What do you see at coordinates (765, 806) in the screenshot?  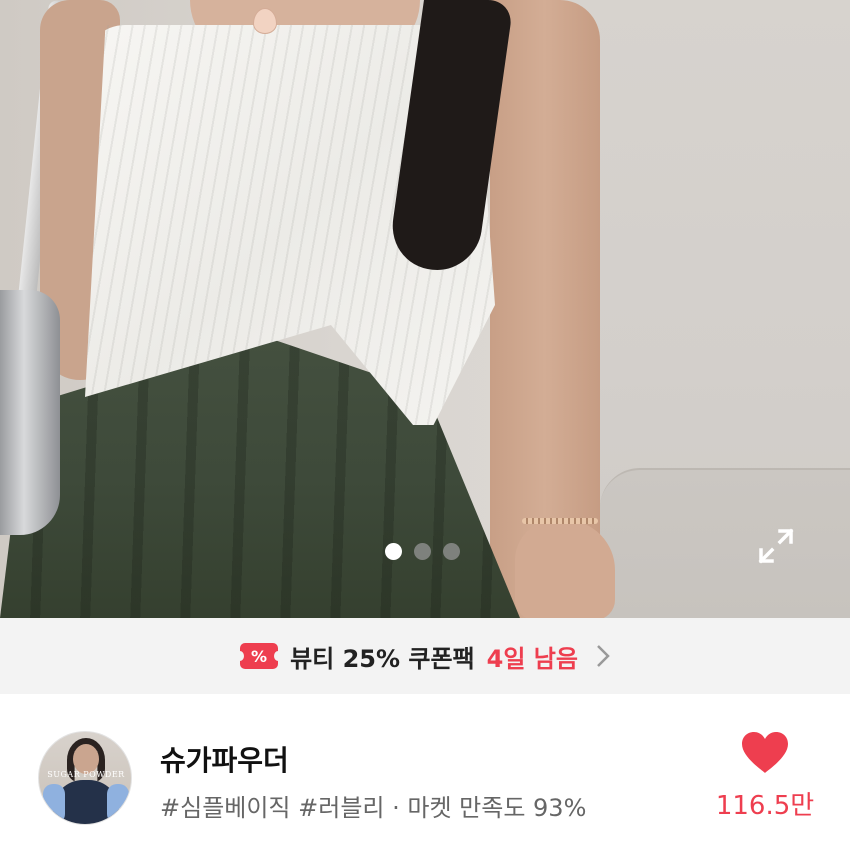 I see `like-count: 116.5만` at bounding box center [765, 806].